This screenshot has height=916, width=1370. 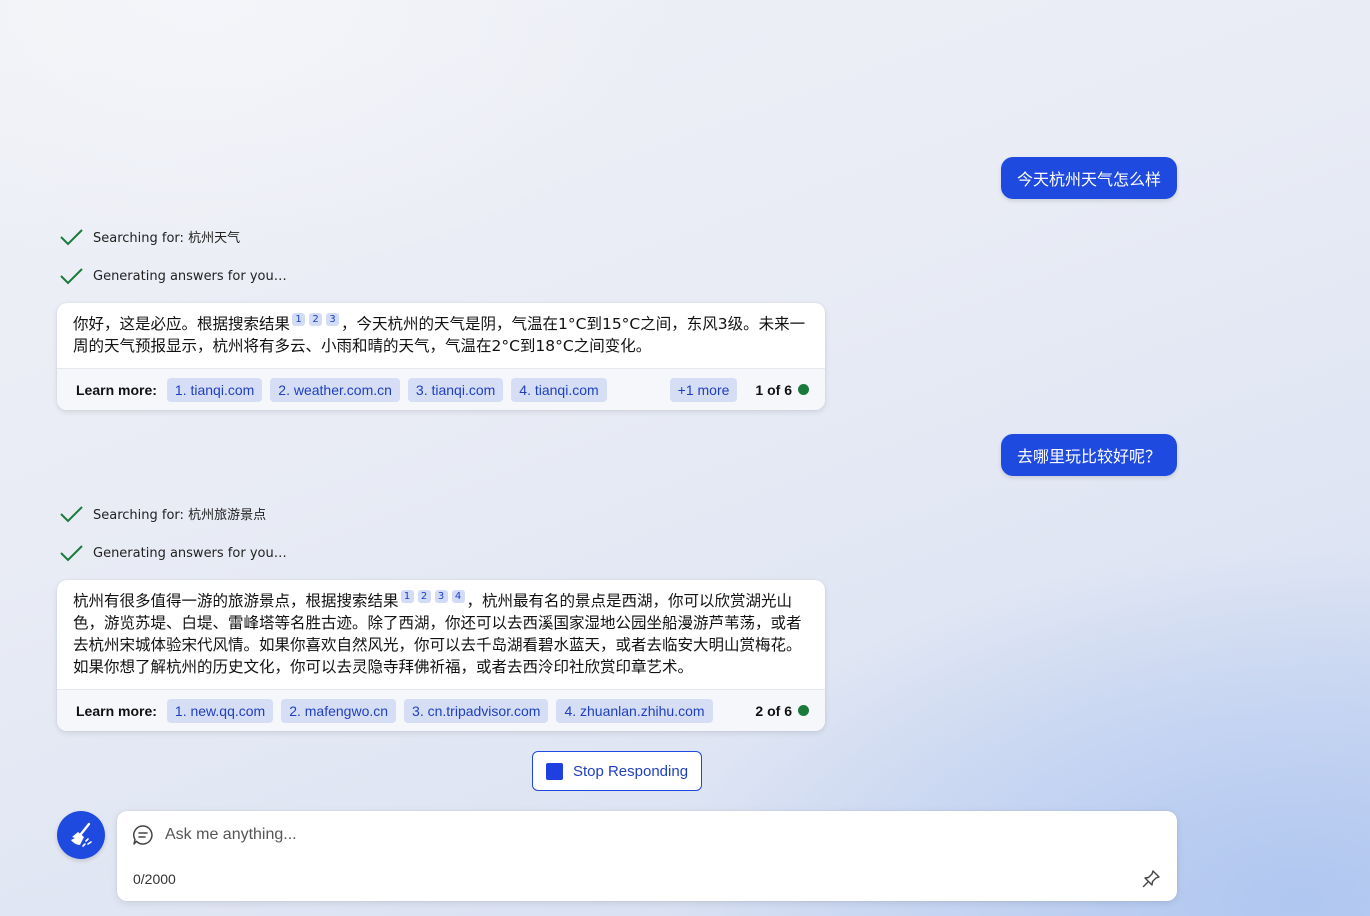 I want to click on source-link: 2. mafengwo.cn, so click(x=339, y=710).